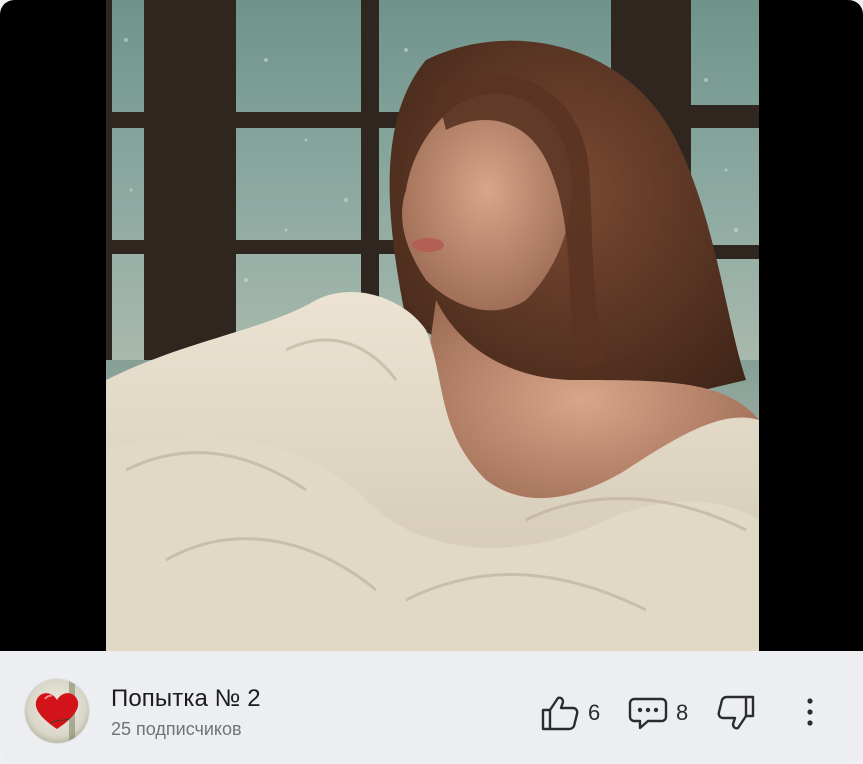 This screenshot has width=863, height=764. I want to click on comment-button: 8, so click(658, 713).